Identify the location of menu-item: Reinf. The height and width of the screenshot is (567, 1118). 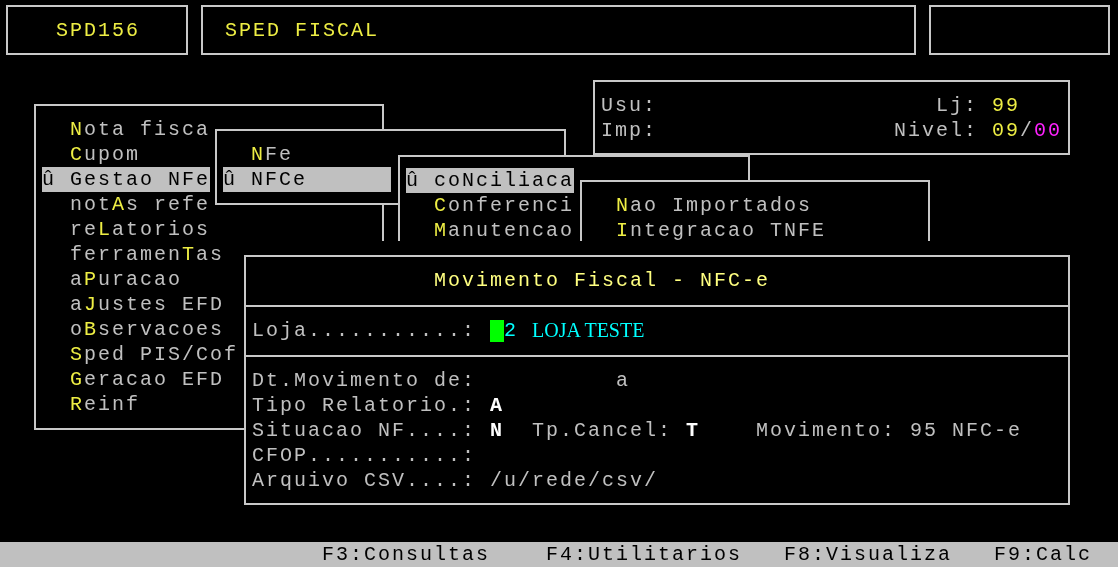
(126, 404).